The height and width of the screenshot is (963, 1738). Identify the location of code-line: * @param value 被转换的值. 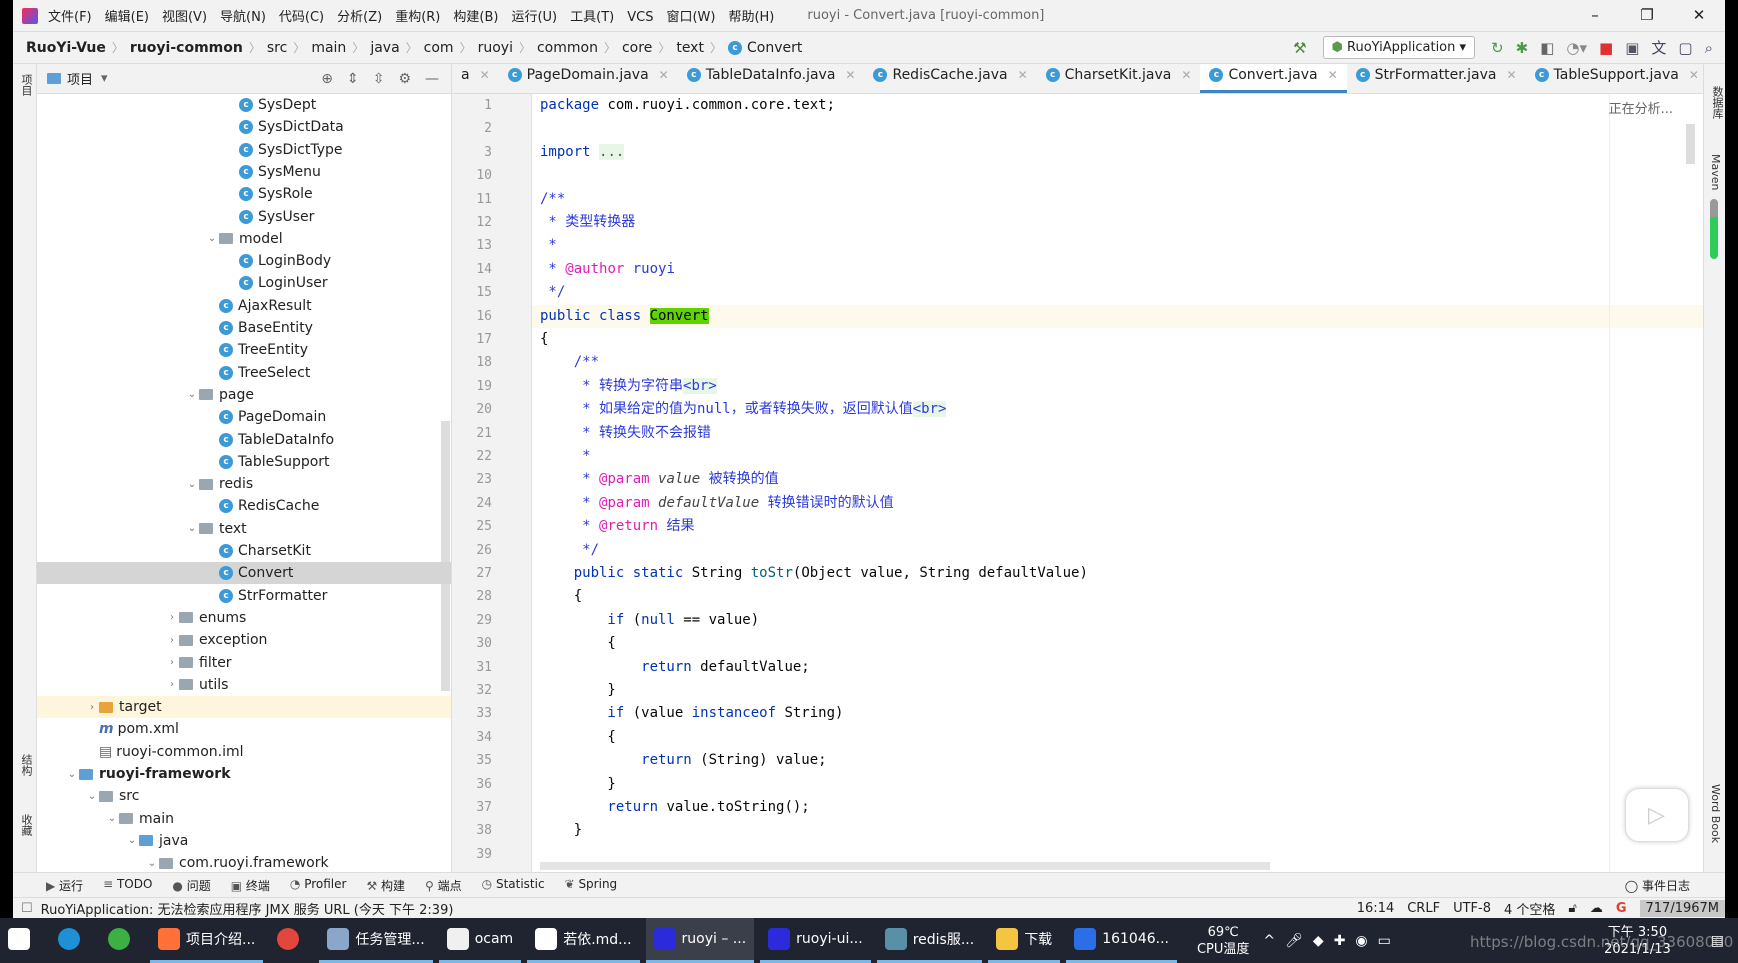
(659, 479).